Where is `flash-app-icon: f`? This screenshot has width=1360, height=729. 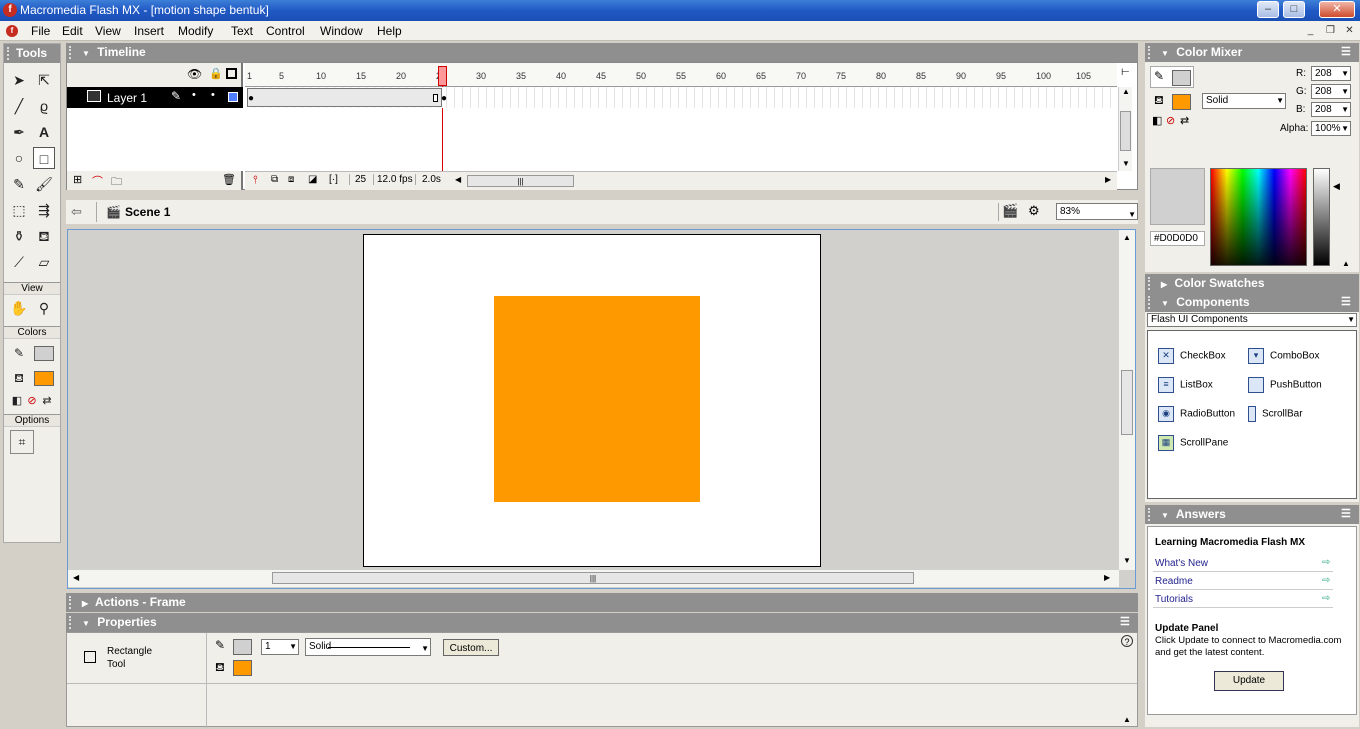
flash-app-icon: f is located at coordinates (10, 10).